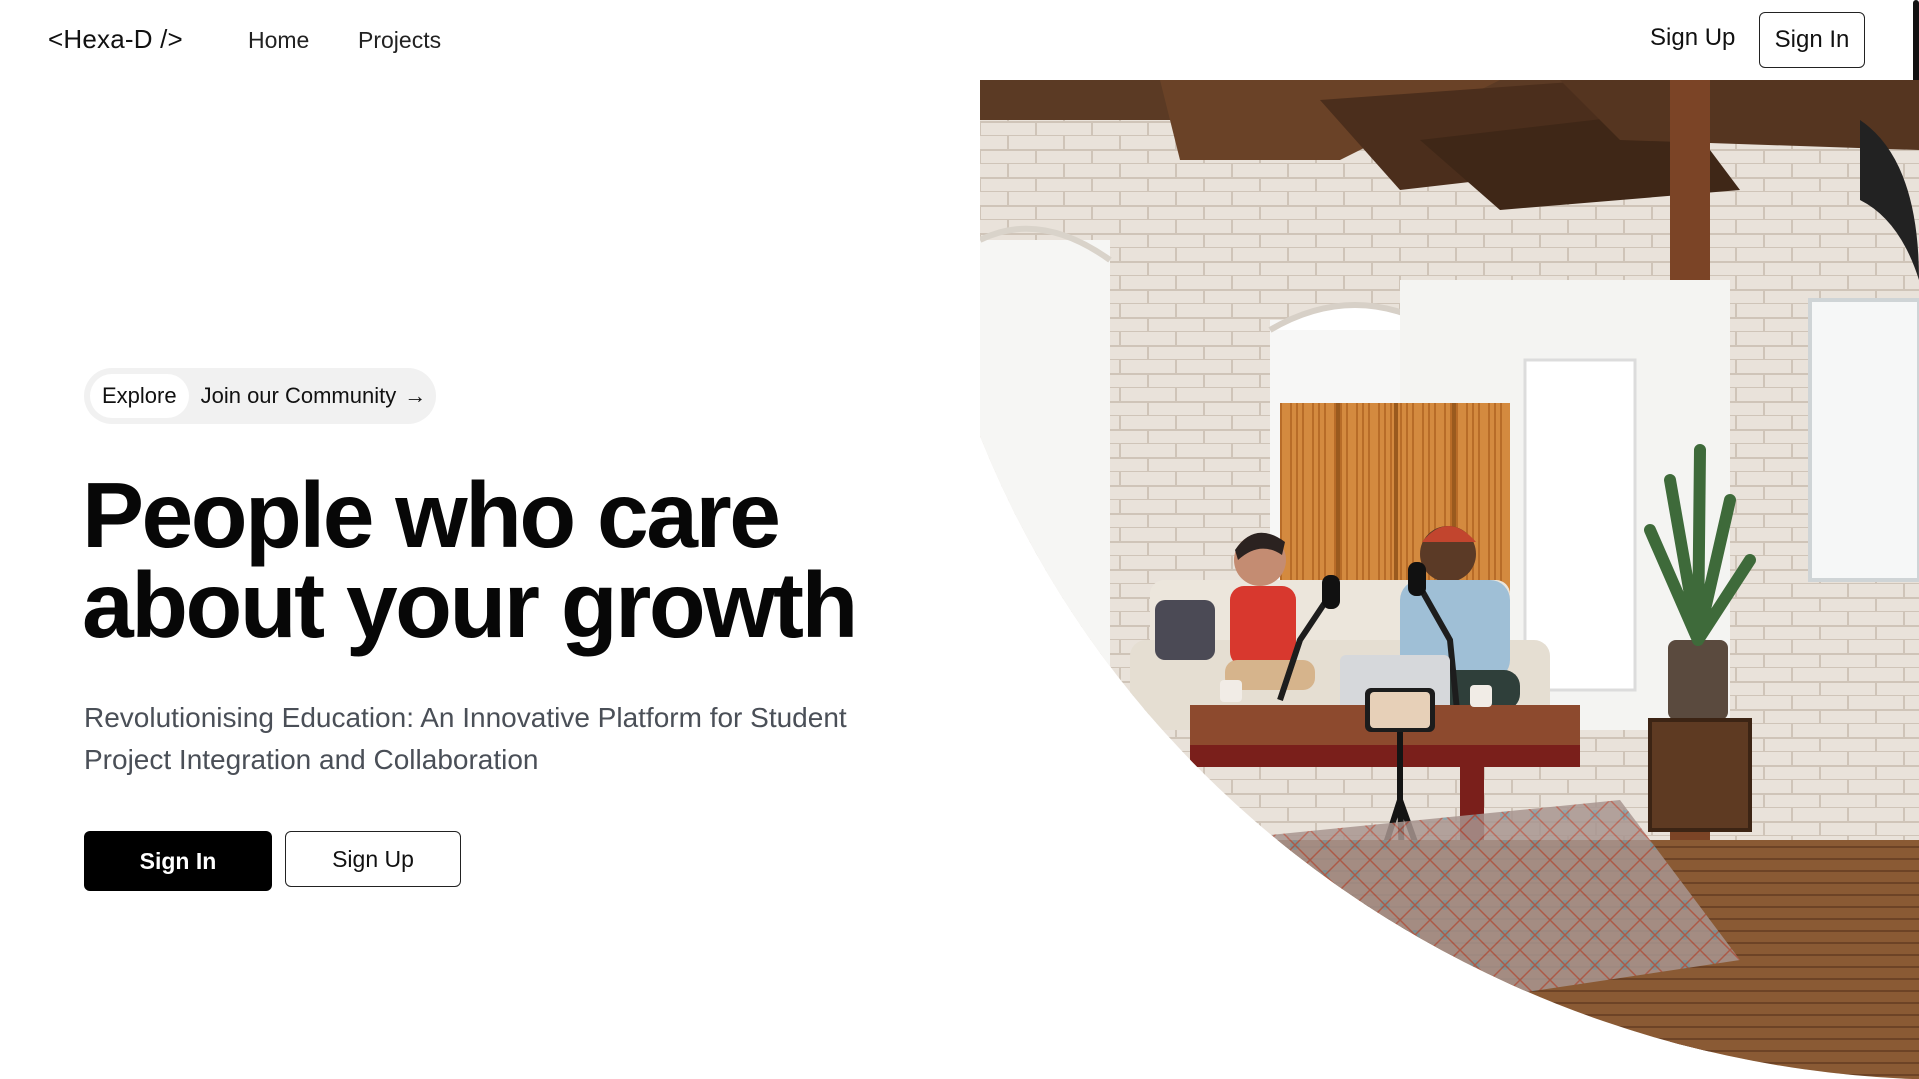 This screenshot has height=1079, width=1919. Describe the element at coordinates (470, 605) in the screenshot. I see `hero-headline-line-2: about your growth` at that location.